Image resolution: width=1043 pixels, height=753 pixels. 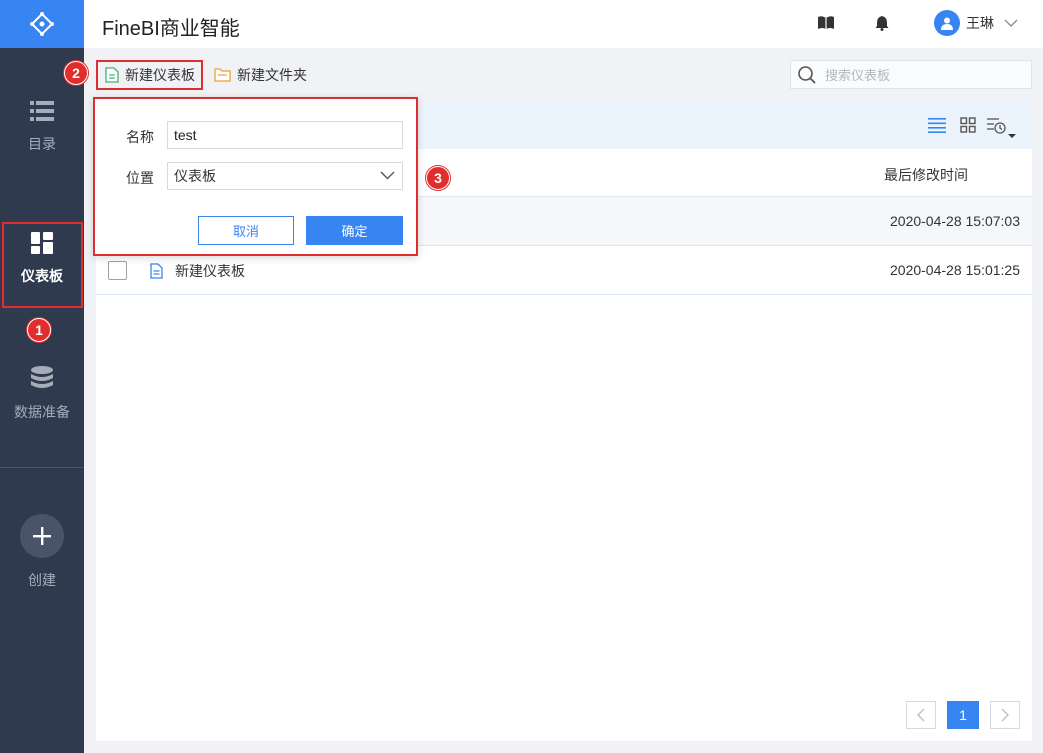 I want to click on create-button, so click(x=42, y=536).